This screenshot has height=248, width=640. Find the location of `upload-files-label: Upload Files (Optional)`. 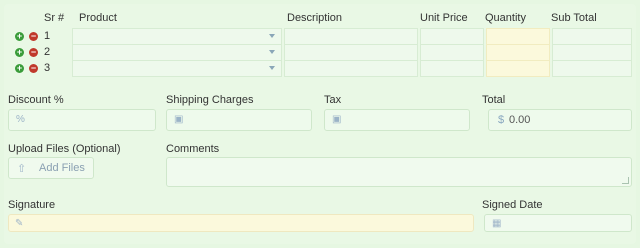

upload-files-label: Upload Files (Optional) is located at coordinates (64, 149).